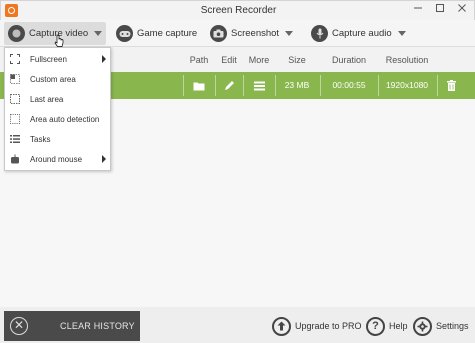 The image size is (475, 343). Describe the element at coordinates (462, 11) in the screenshot. I see `close-icon` at that location.